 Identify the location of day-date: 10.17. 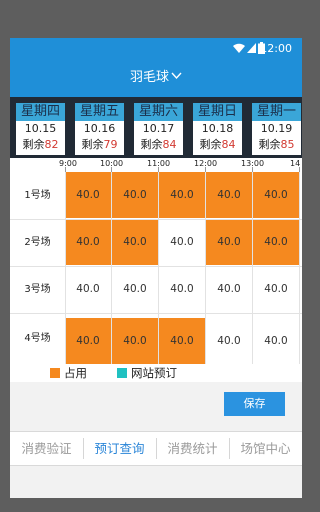
(158, 128).